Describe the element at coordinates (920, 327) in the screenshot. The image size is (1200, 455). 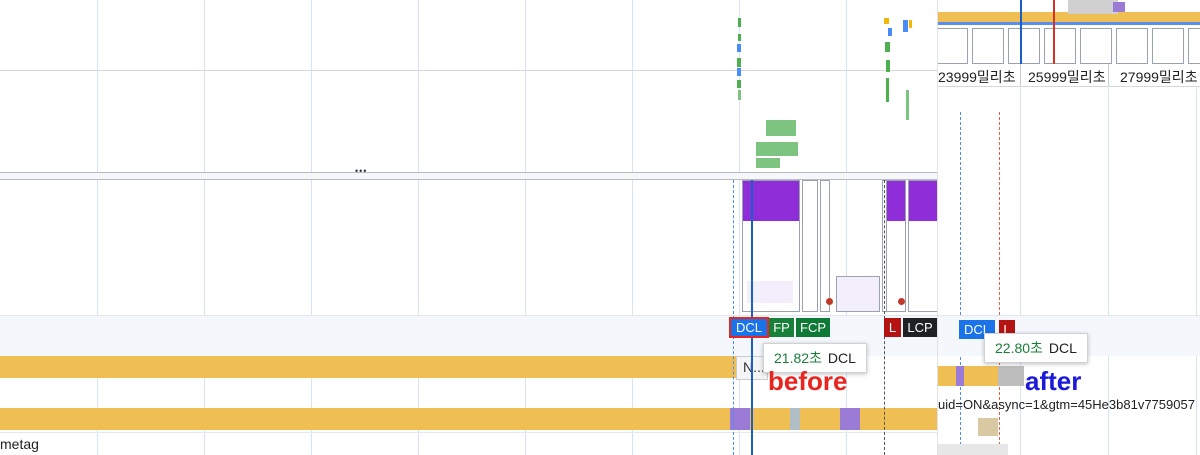
I see `lcp-marker: LCP` at that location.